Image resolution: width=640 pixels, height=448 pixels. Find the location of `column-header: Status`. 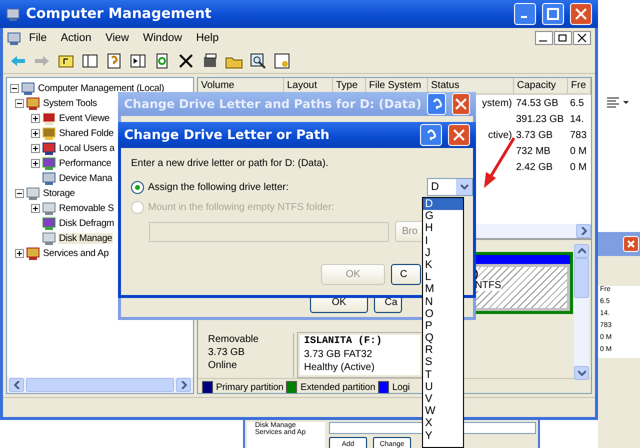

column-header: Status is located at coordinates (471, 86).